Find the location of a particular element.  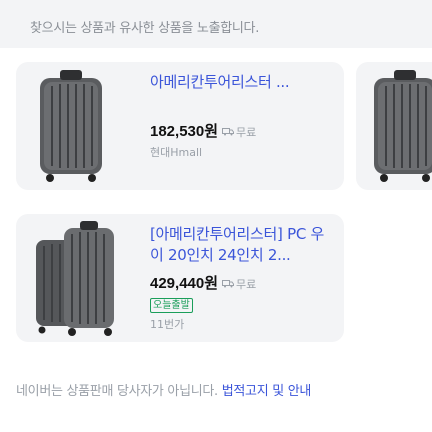

delivery-badge: 오늘출발 is located at coordinates (171, 305).